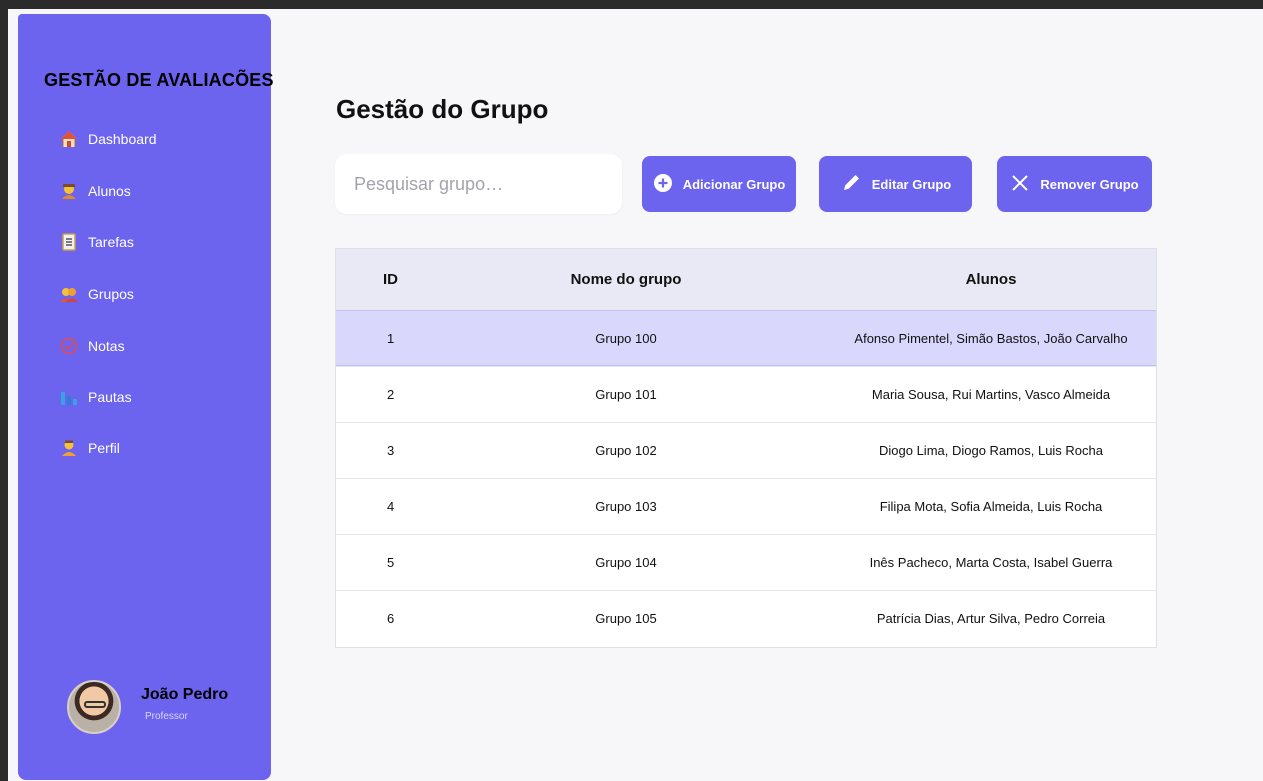 This screenshot has width=1263, height=781. Describe the element at coordinates (69, 139) in the screenshot. I see `home-icon` at that location.